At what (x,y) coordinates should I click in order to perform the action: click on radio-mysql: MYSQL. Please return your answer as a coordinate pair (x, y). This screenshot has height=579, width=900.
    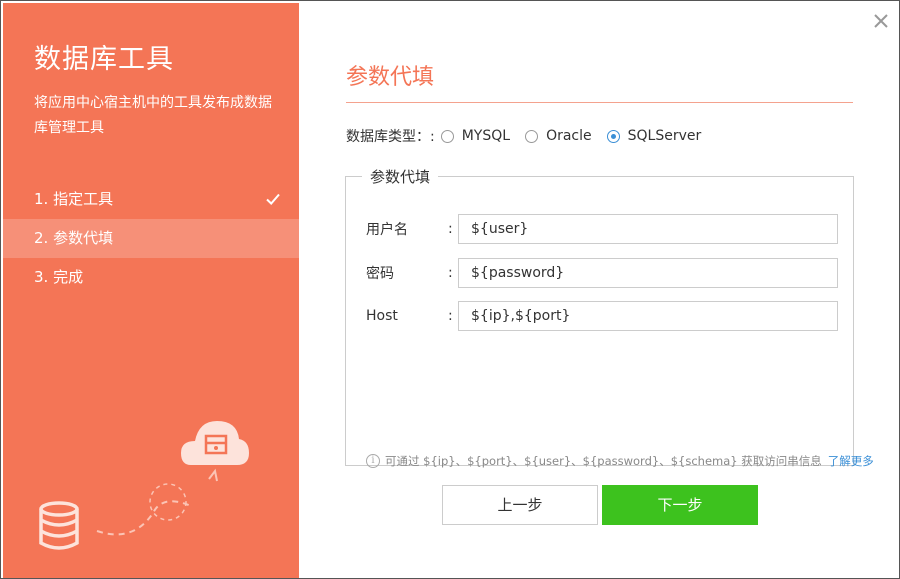
    Looking at the image, I should click on (475, 136).